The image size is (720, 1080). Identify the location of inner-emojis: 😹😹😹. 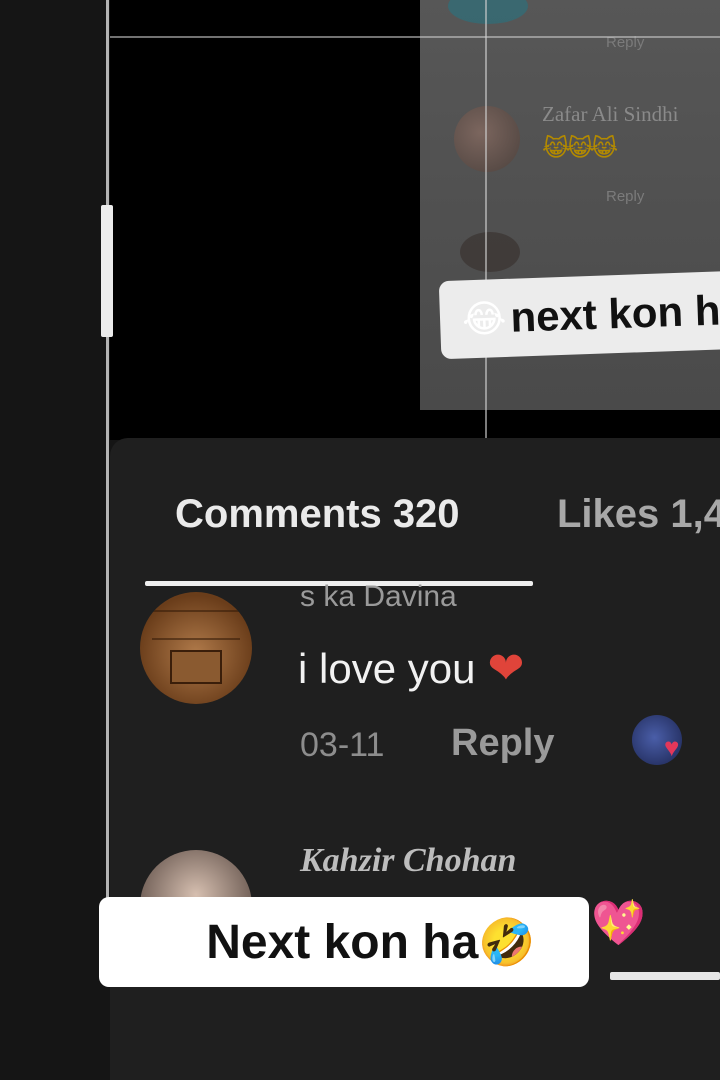
(580, 148).